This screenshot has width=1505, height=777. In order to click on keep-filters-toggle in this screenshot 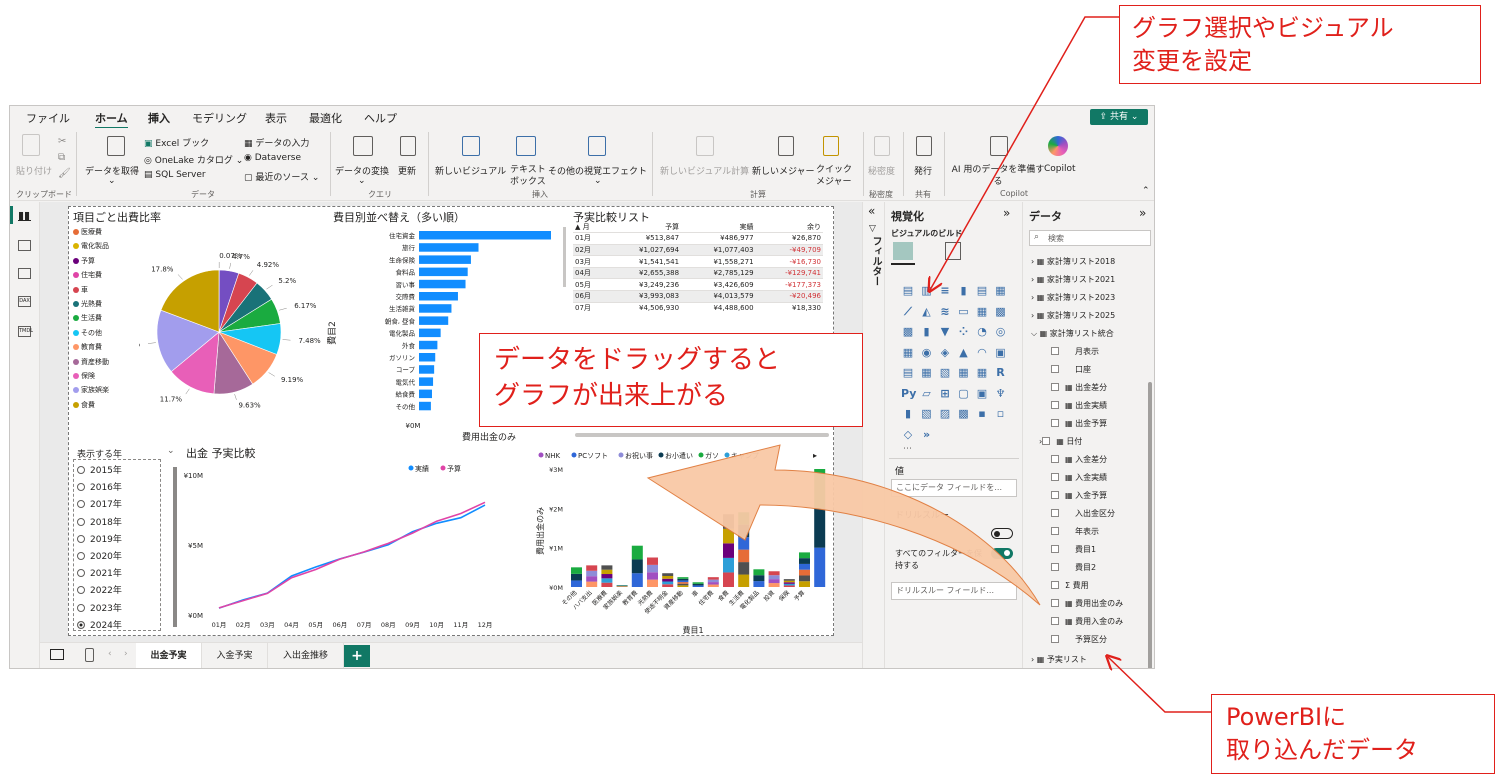, I will do `click(1002, 553)`.